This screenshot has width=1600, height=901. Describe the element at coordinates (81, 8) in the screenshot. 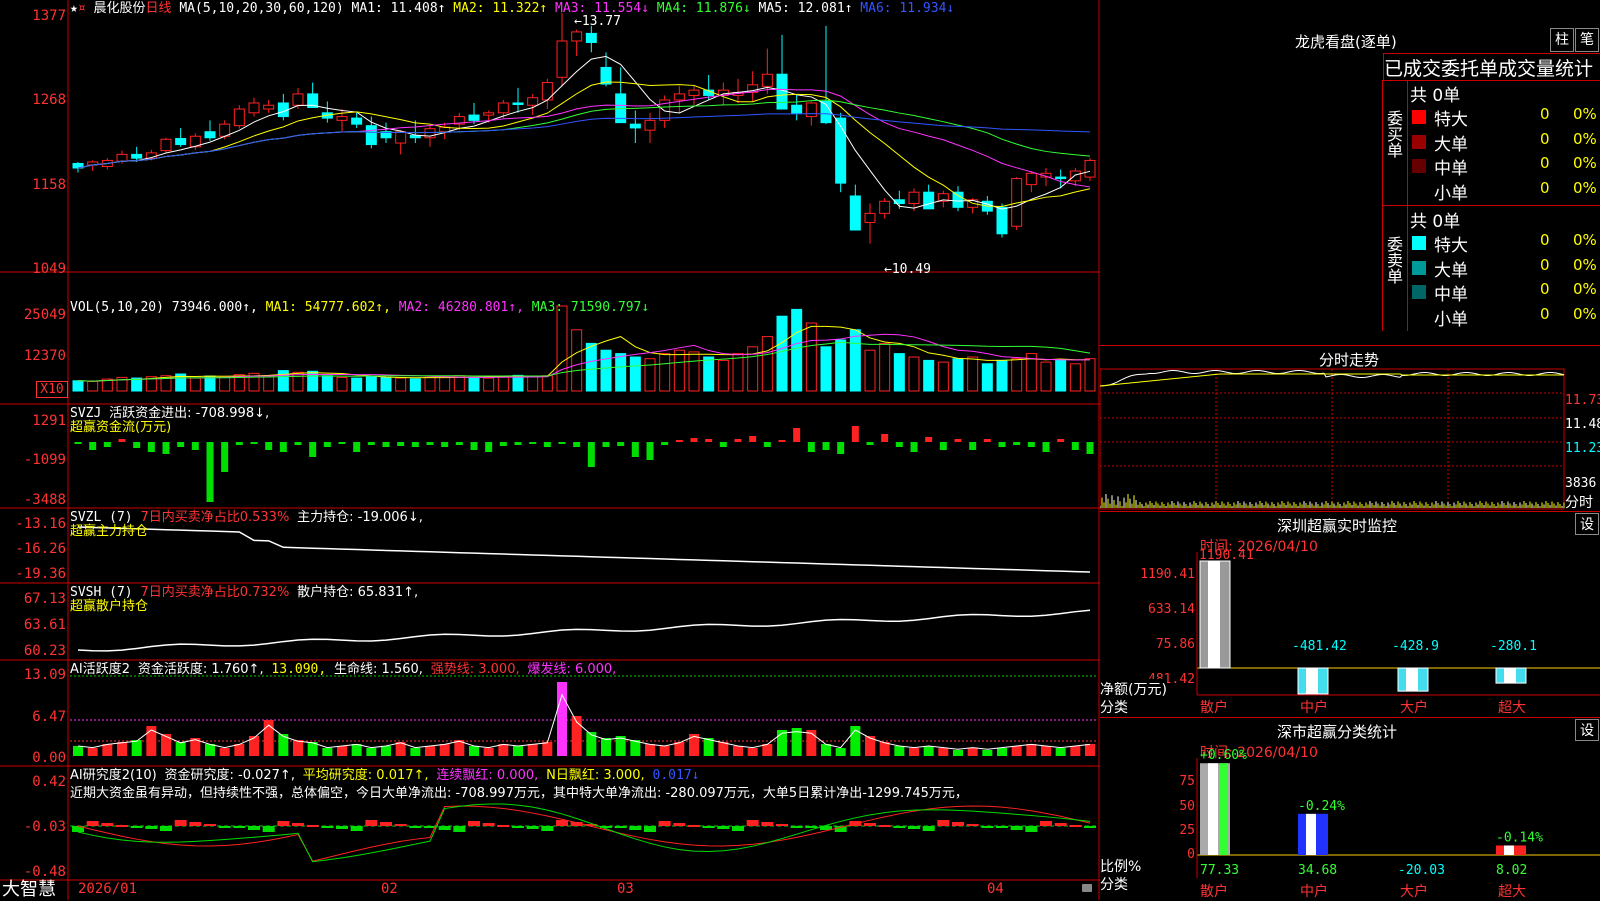

I see `flag-icon: ¤` at that location.